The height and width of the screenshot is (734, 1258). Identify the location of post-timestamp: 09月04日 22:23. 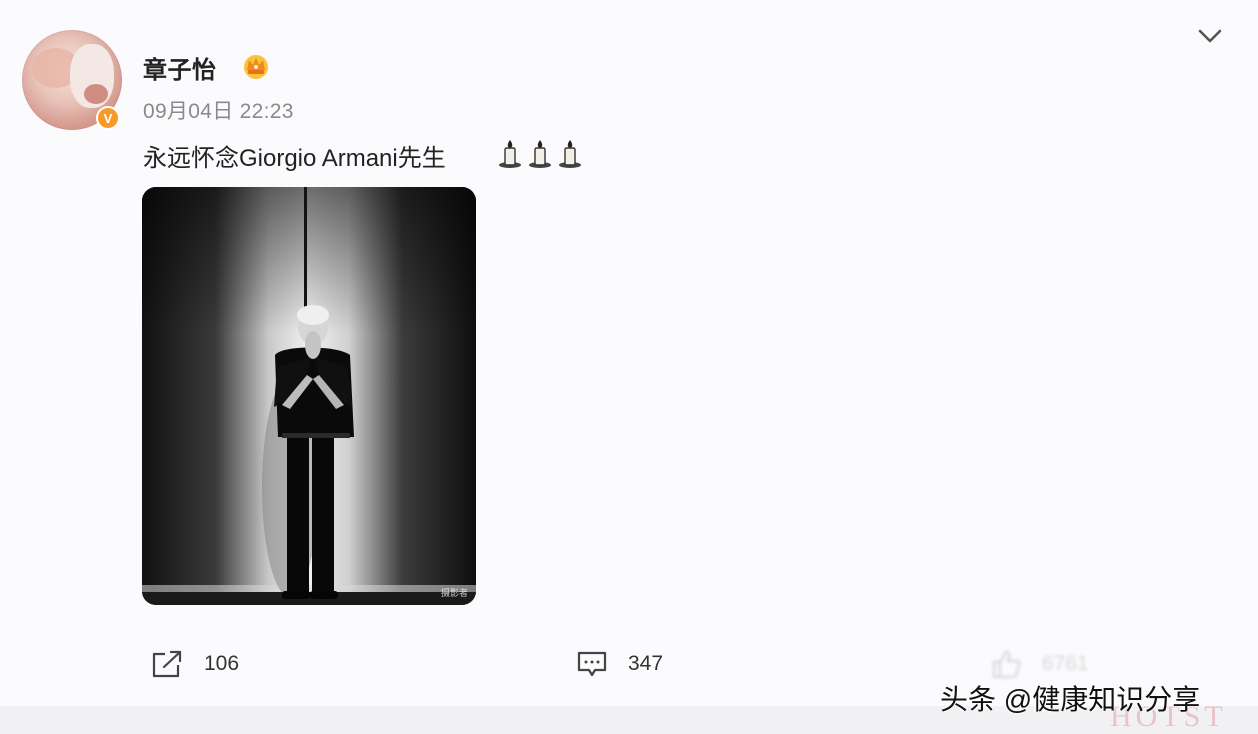
(218, 111).